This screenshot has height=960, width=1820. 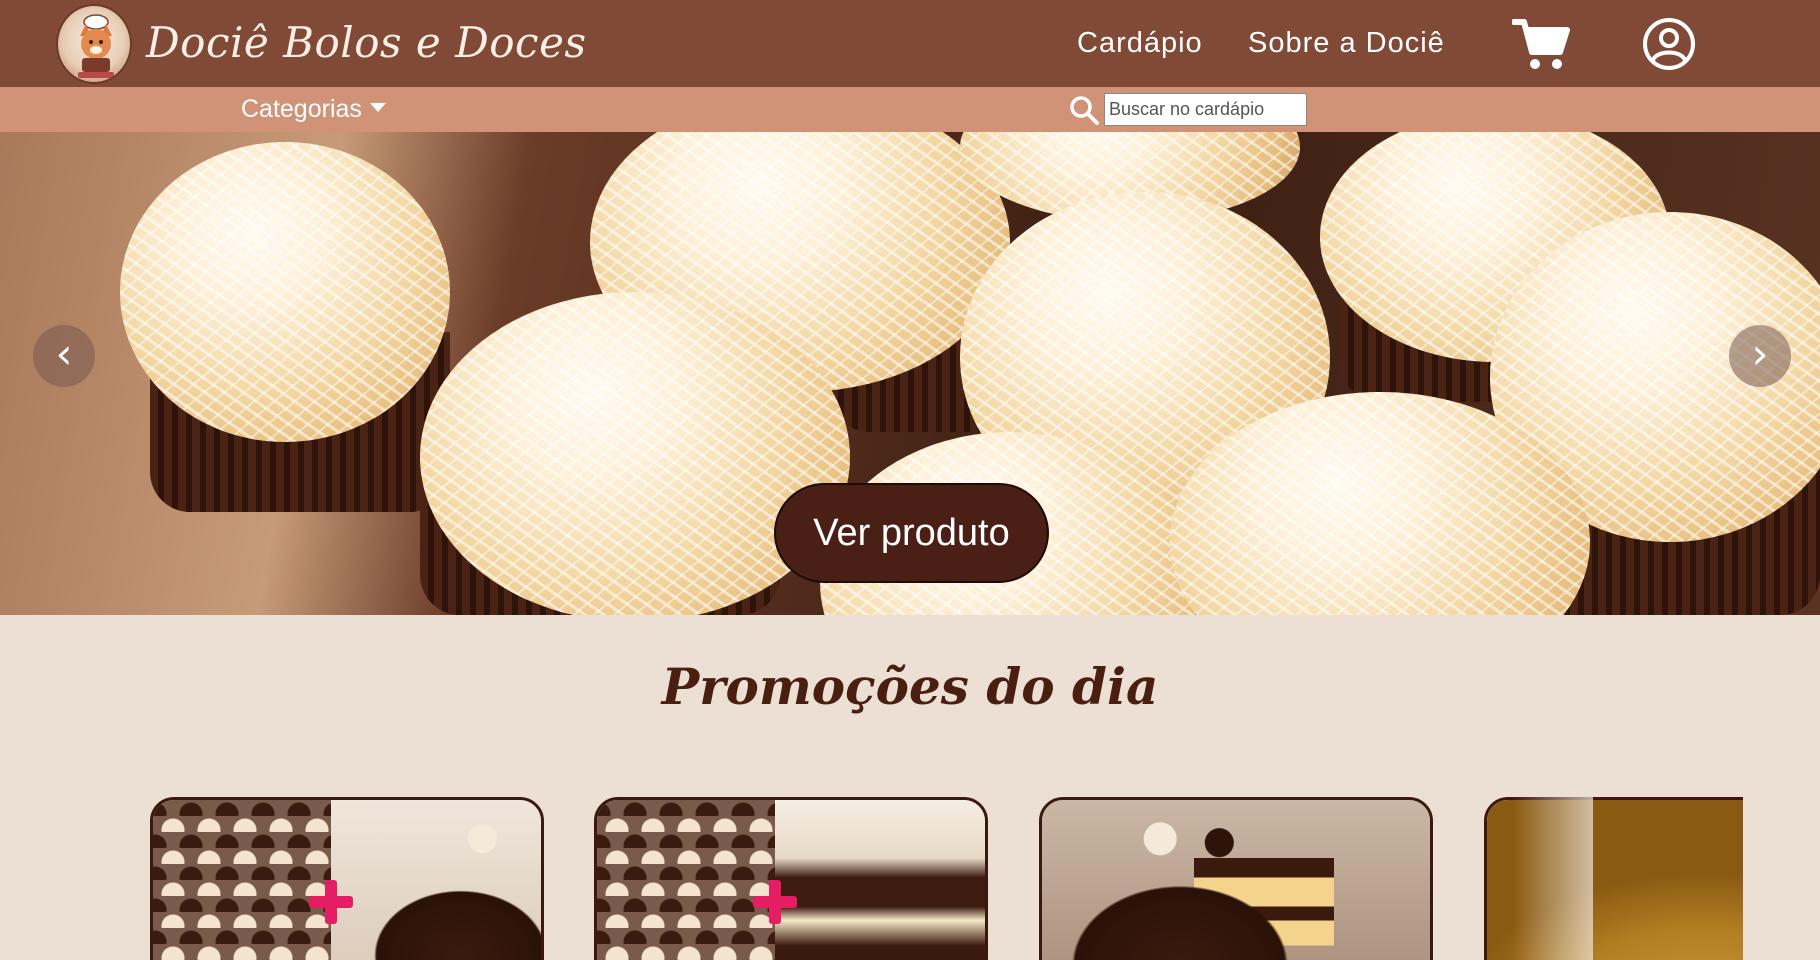 What do you see at coordinates (1760, 356) in the screenshot?
I see `chevron-right-icon: ›` at bounding box center [1760, 356].